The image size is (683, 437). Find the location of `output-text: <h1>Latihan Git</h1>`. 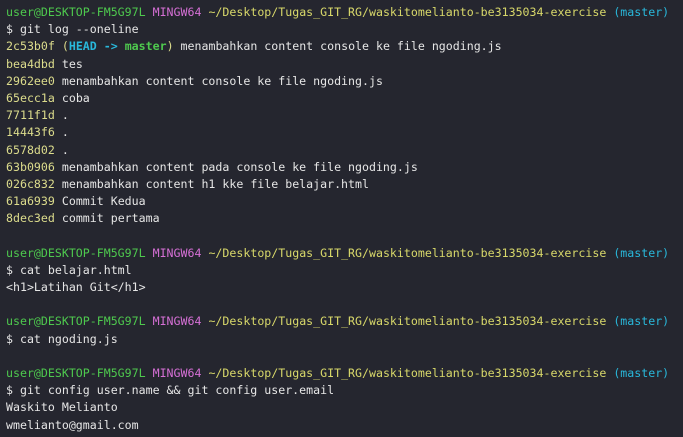

output-text: <h1>Latihan Git</h1> is located at coordinates (76, 287).